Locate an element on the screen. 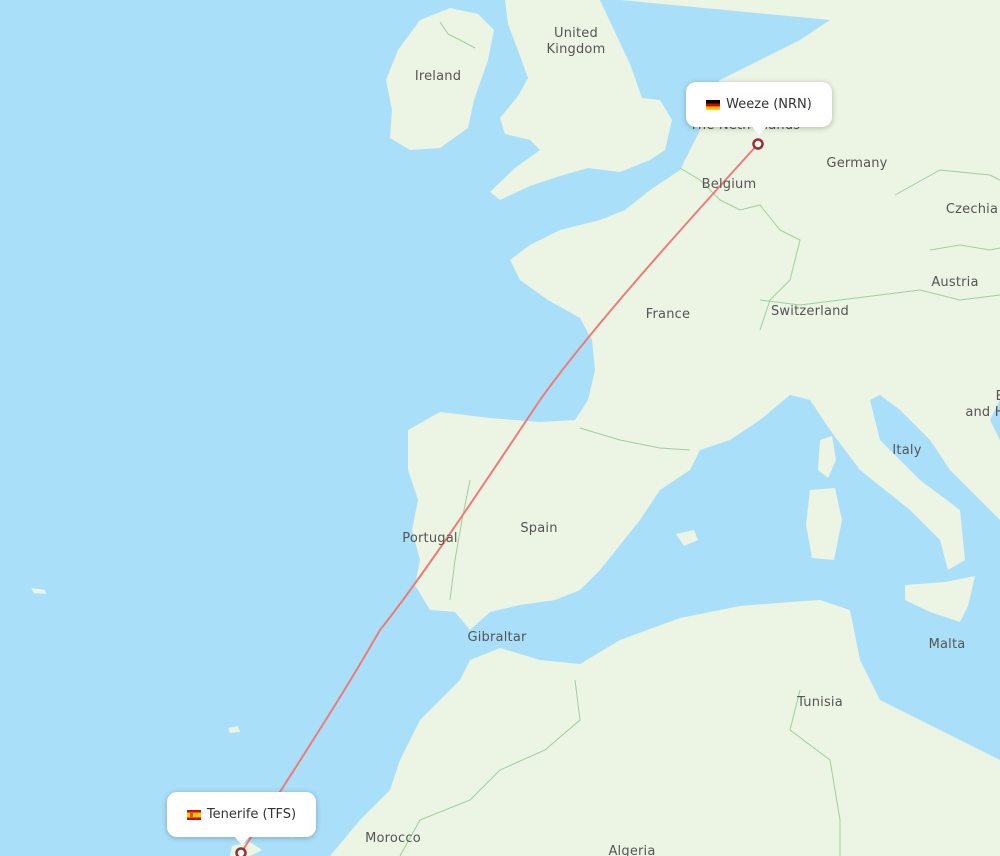  label-spain: Spain is located at coordinates (539, 528).